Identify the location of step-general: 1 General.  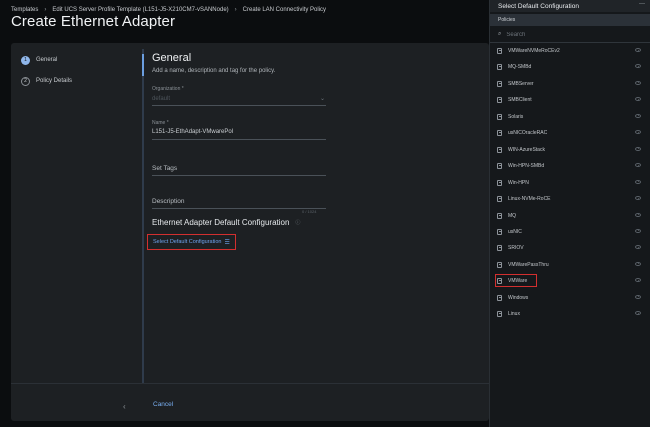
(39, 60).